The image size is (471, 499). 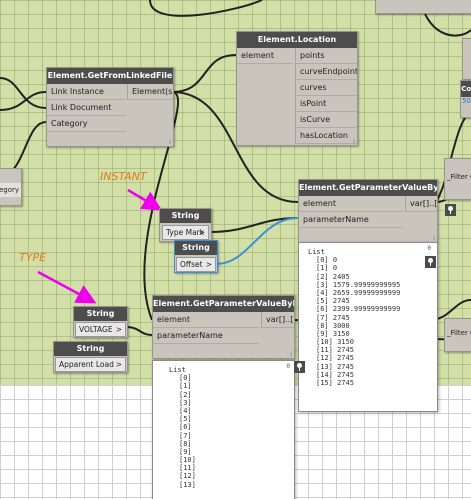 I want to click on string-input-apparent-load: Apparent Load >, so click(x=90, y=364).